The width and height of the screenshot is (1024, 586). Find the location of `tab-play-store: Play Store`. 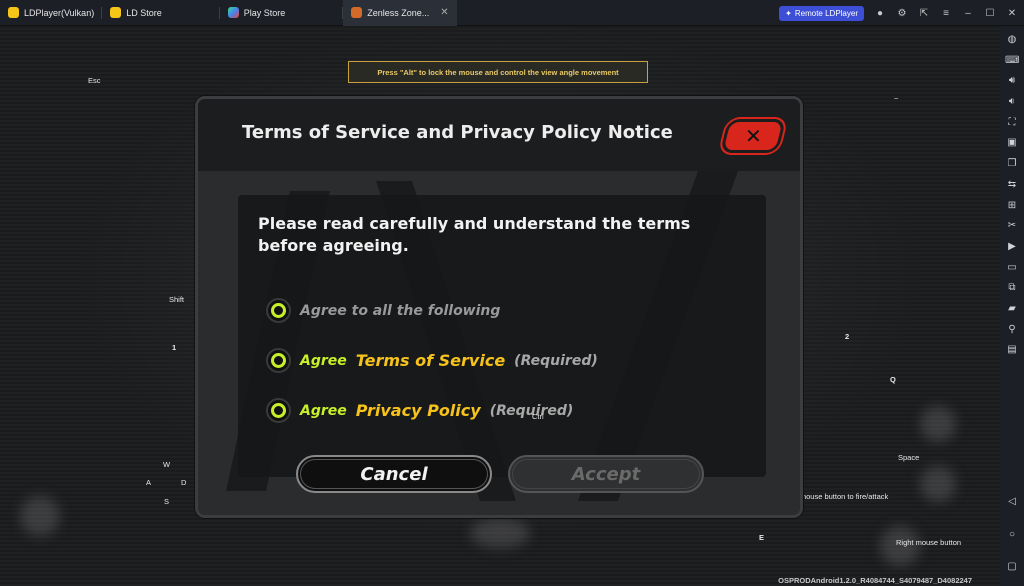

tab-play-store: Play Store is located at coordinates (282, 13).